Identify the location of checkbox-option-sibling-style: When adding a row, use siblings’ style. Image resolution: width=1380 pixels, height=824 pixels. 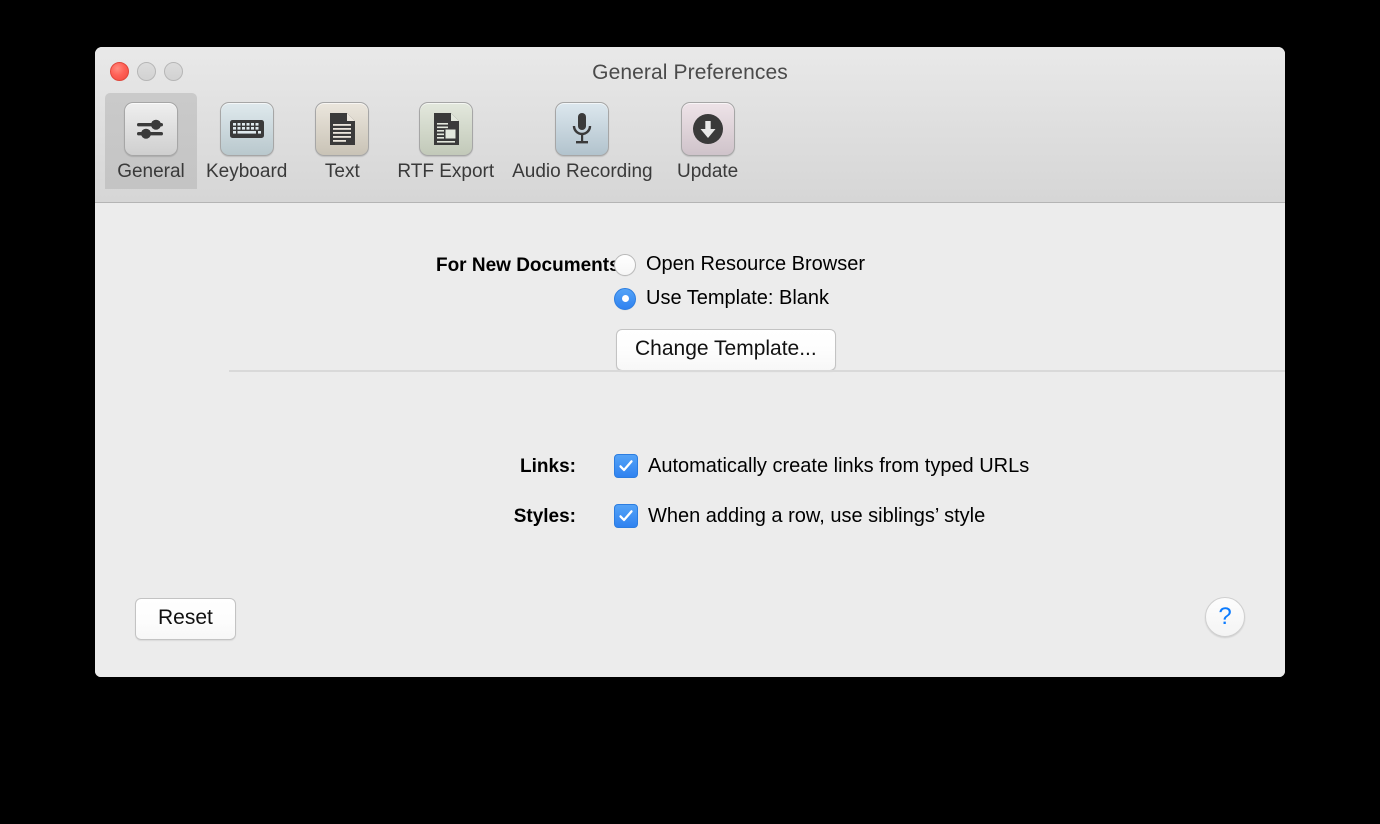
(799, 516).